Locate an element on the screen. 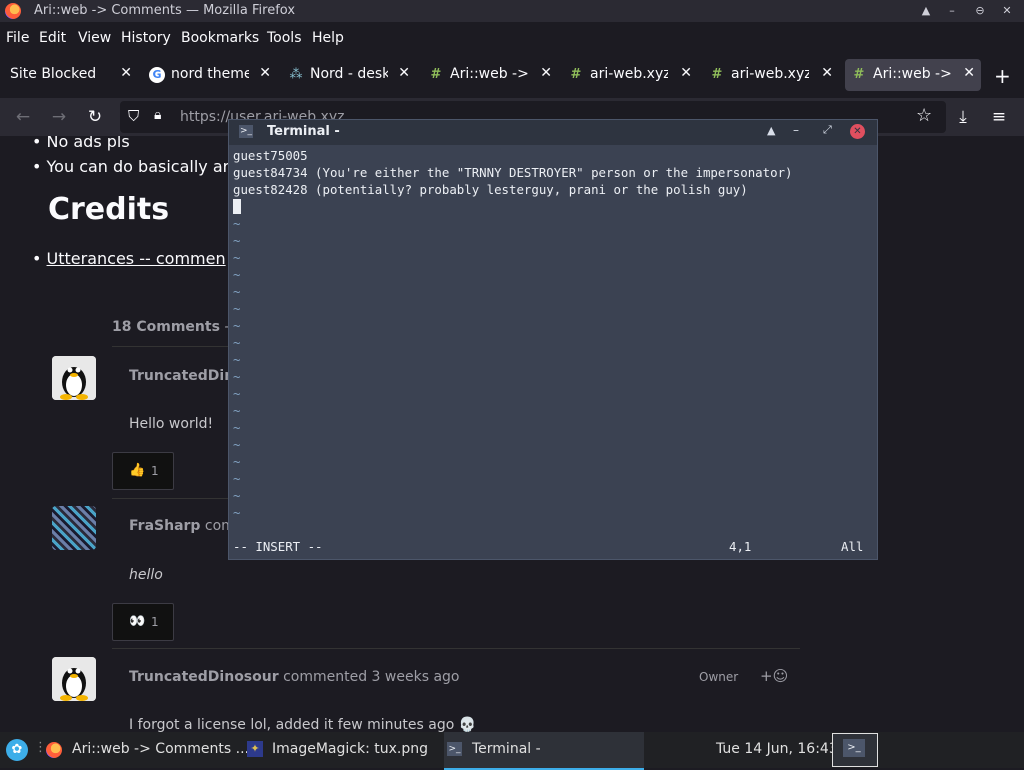 The image size is (1024, 770). add-reaction-icon: +☺ is located at coordinates (774, 676).